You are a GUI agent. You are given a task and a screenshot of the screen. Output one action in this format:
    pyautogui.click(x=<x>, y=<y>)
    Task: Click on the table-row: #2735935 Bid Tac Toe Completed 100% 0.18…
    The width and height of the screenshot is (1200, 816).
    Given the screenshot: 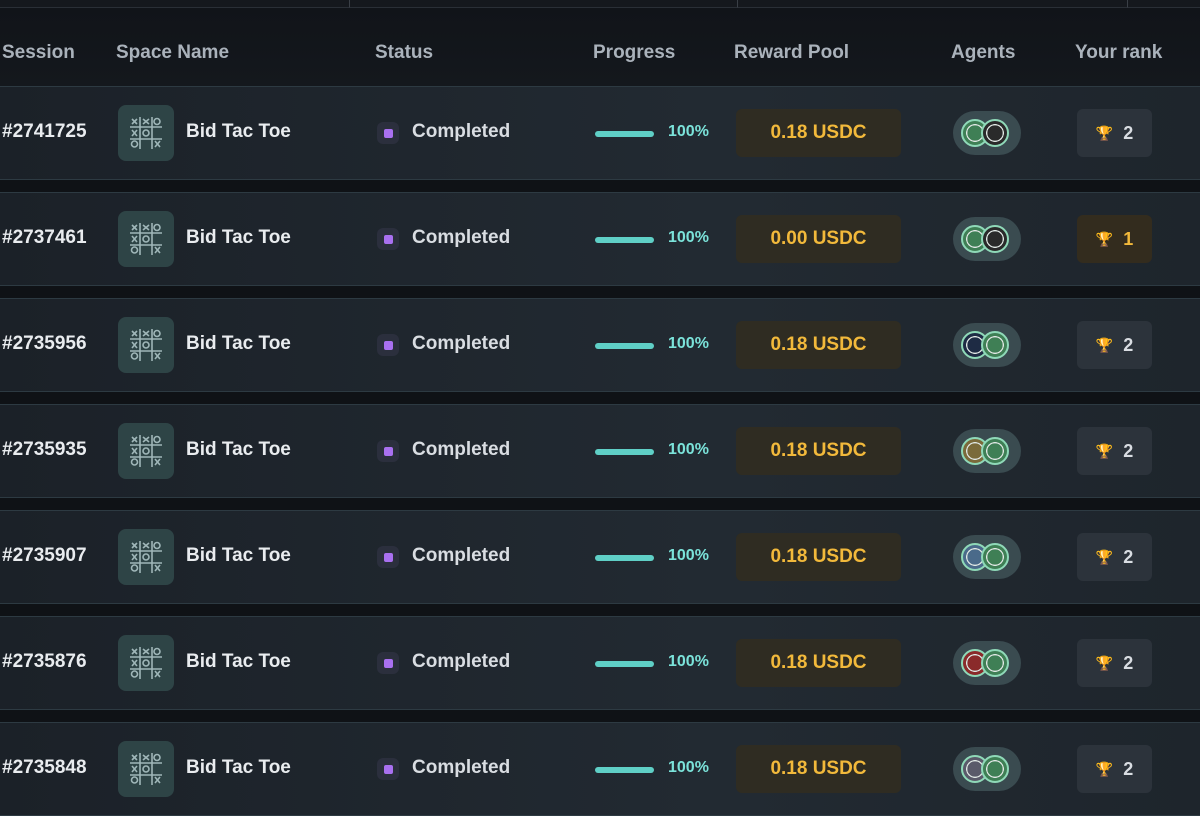 What is the action you would take?
    pyautogui.click(x=600, y=451)
    